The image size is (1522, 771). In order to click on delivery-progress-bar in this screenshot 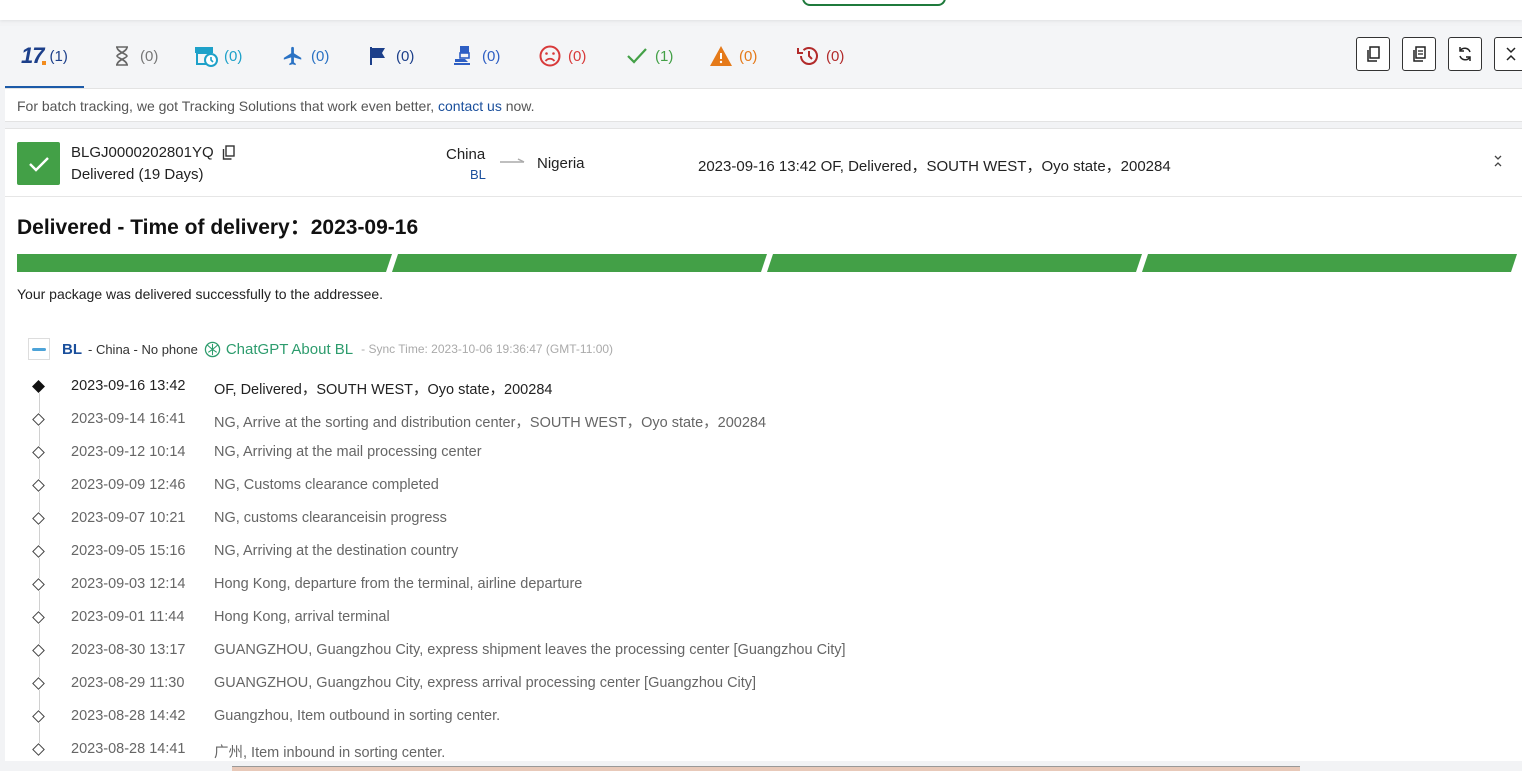, I will do `click(767, 263)`.